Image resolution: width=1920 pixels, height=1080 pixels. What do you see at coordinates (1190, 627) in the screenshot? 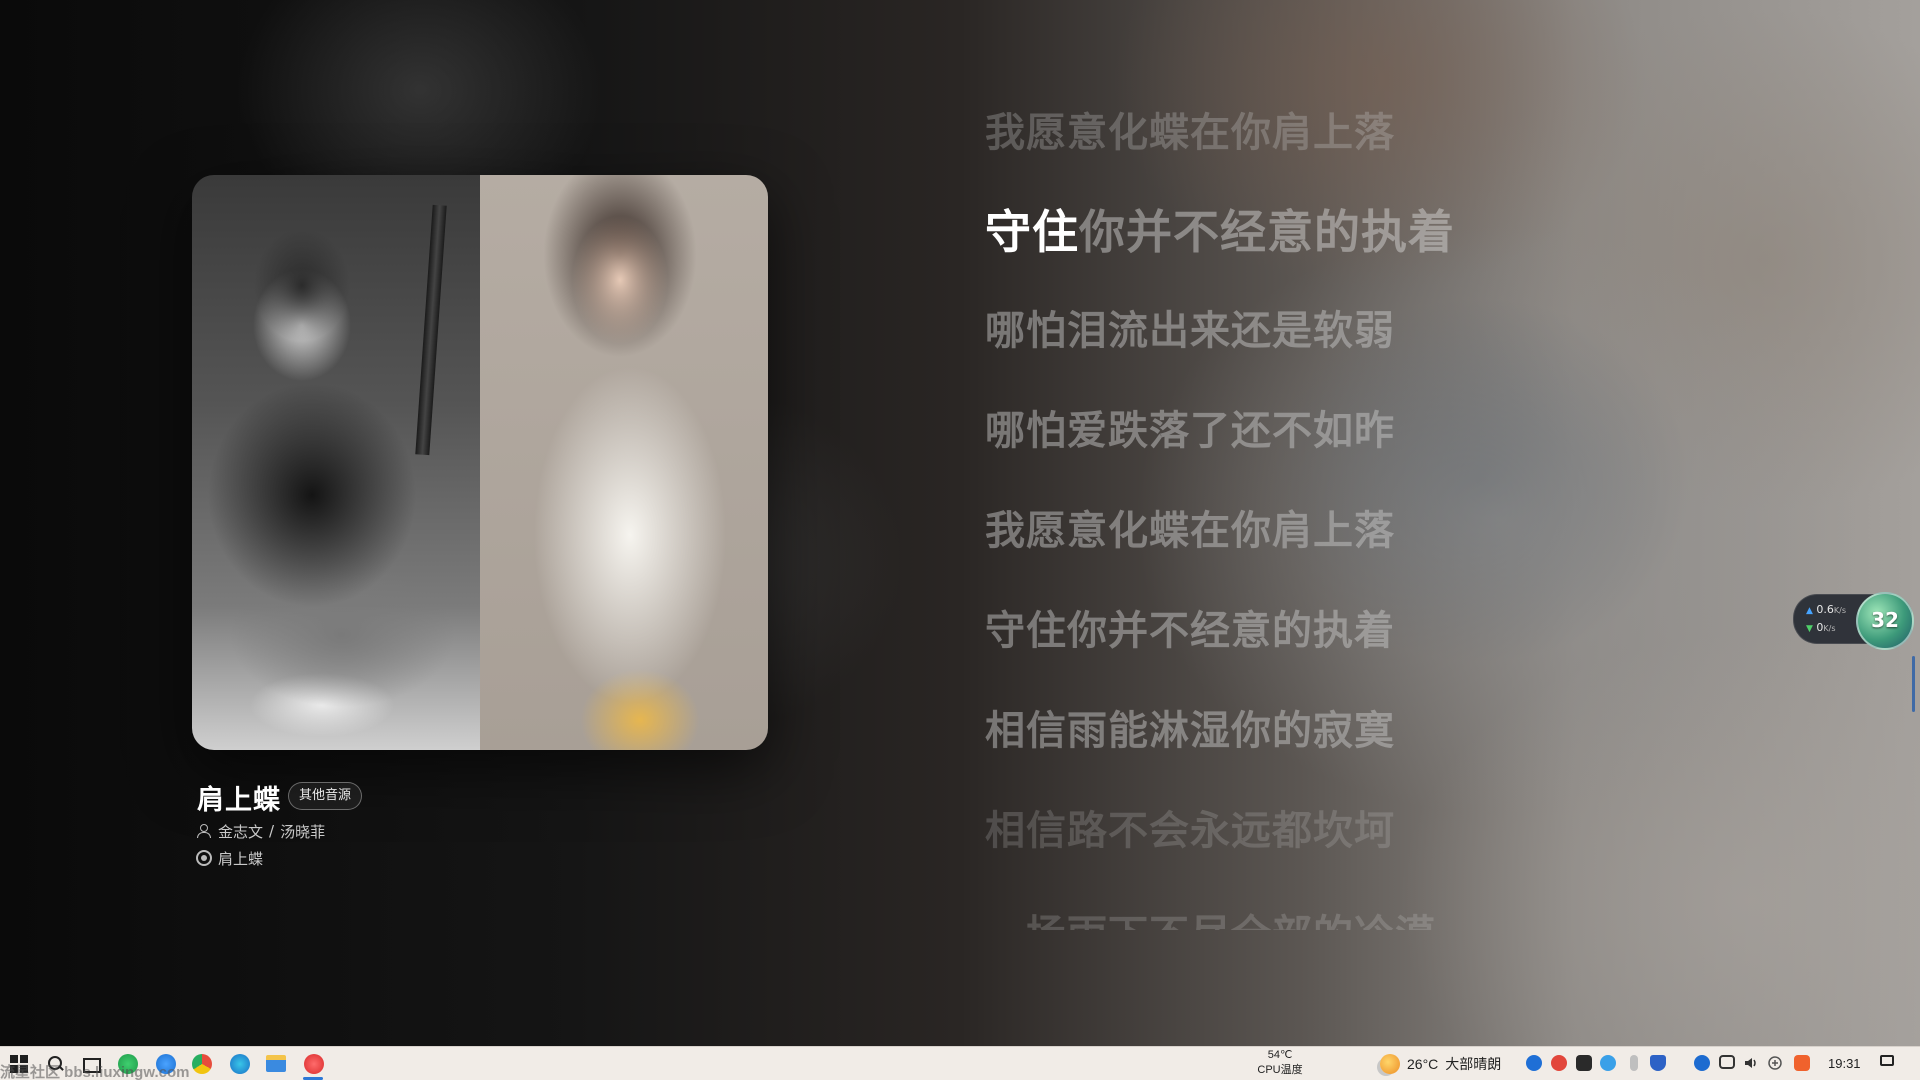
I see `lyric-line: 守住你并不经意的执着` at bounding box center [1190, 627].